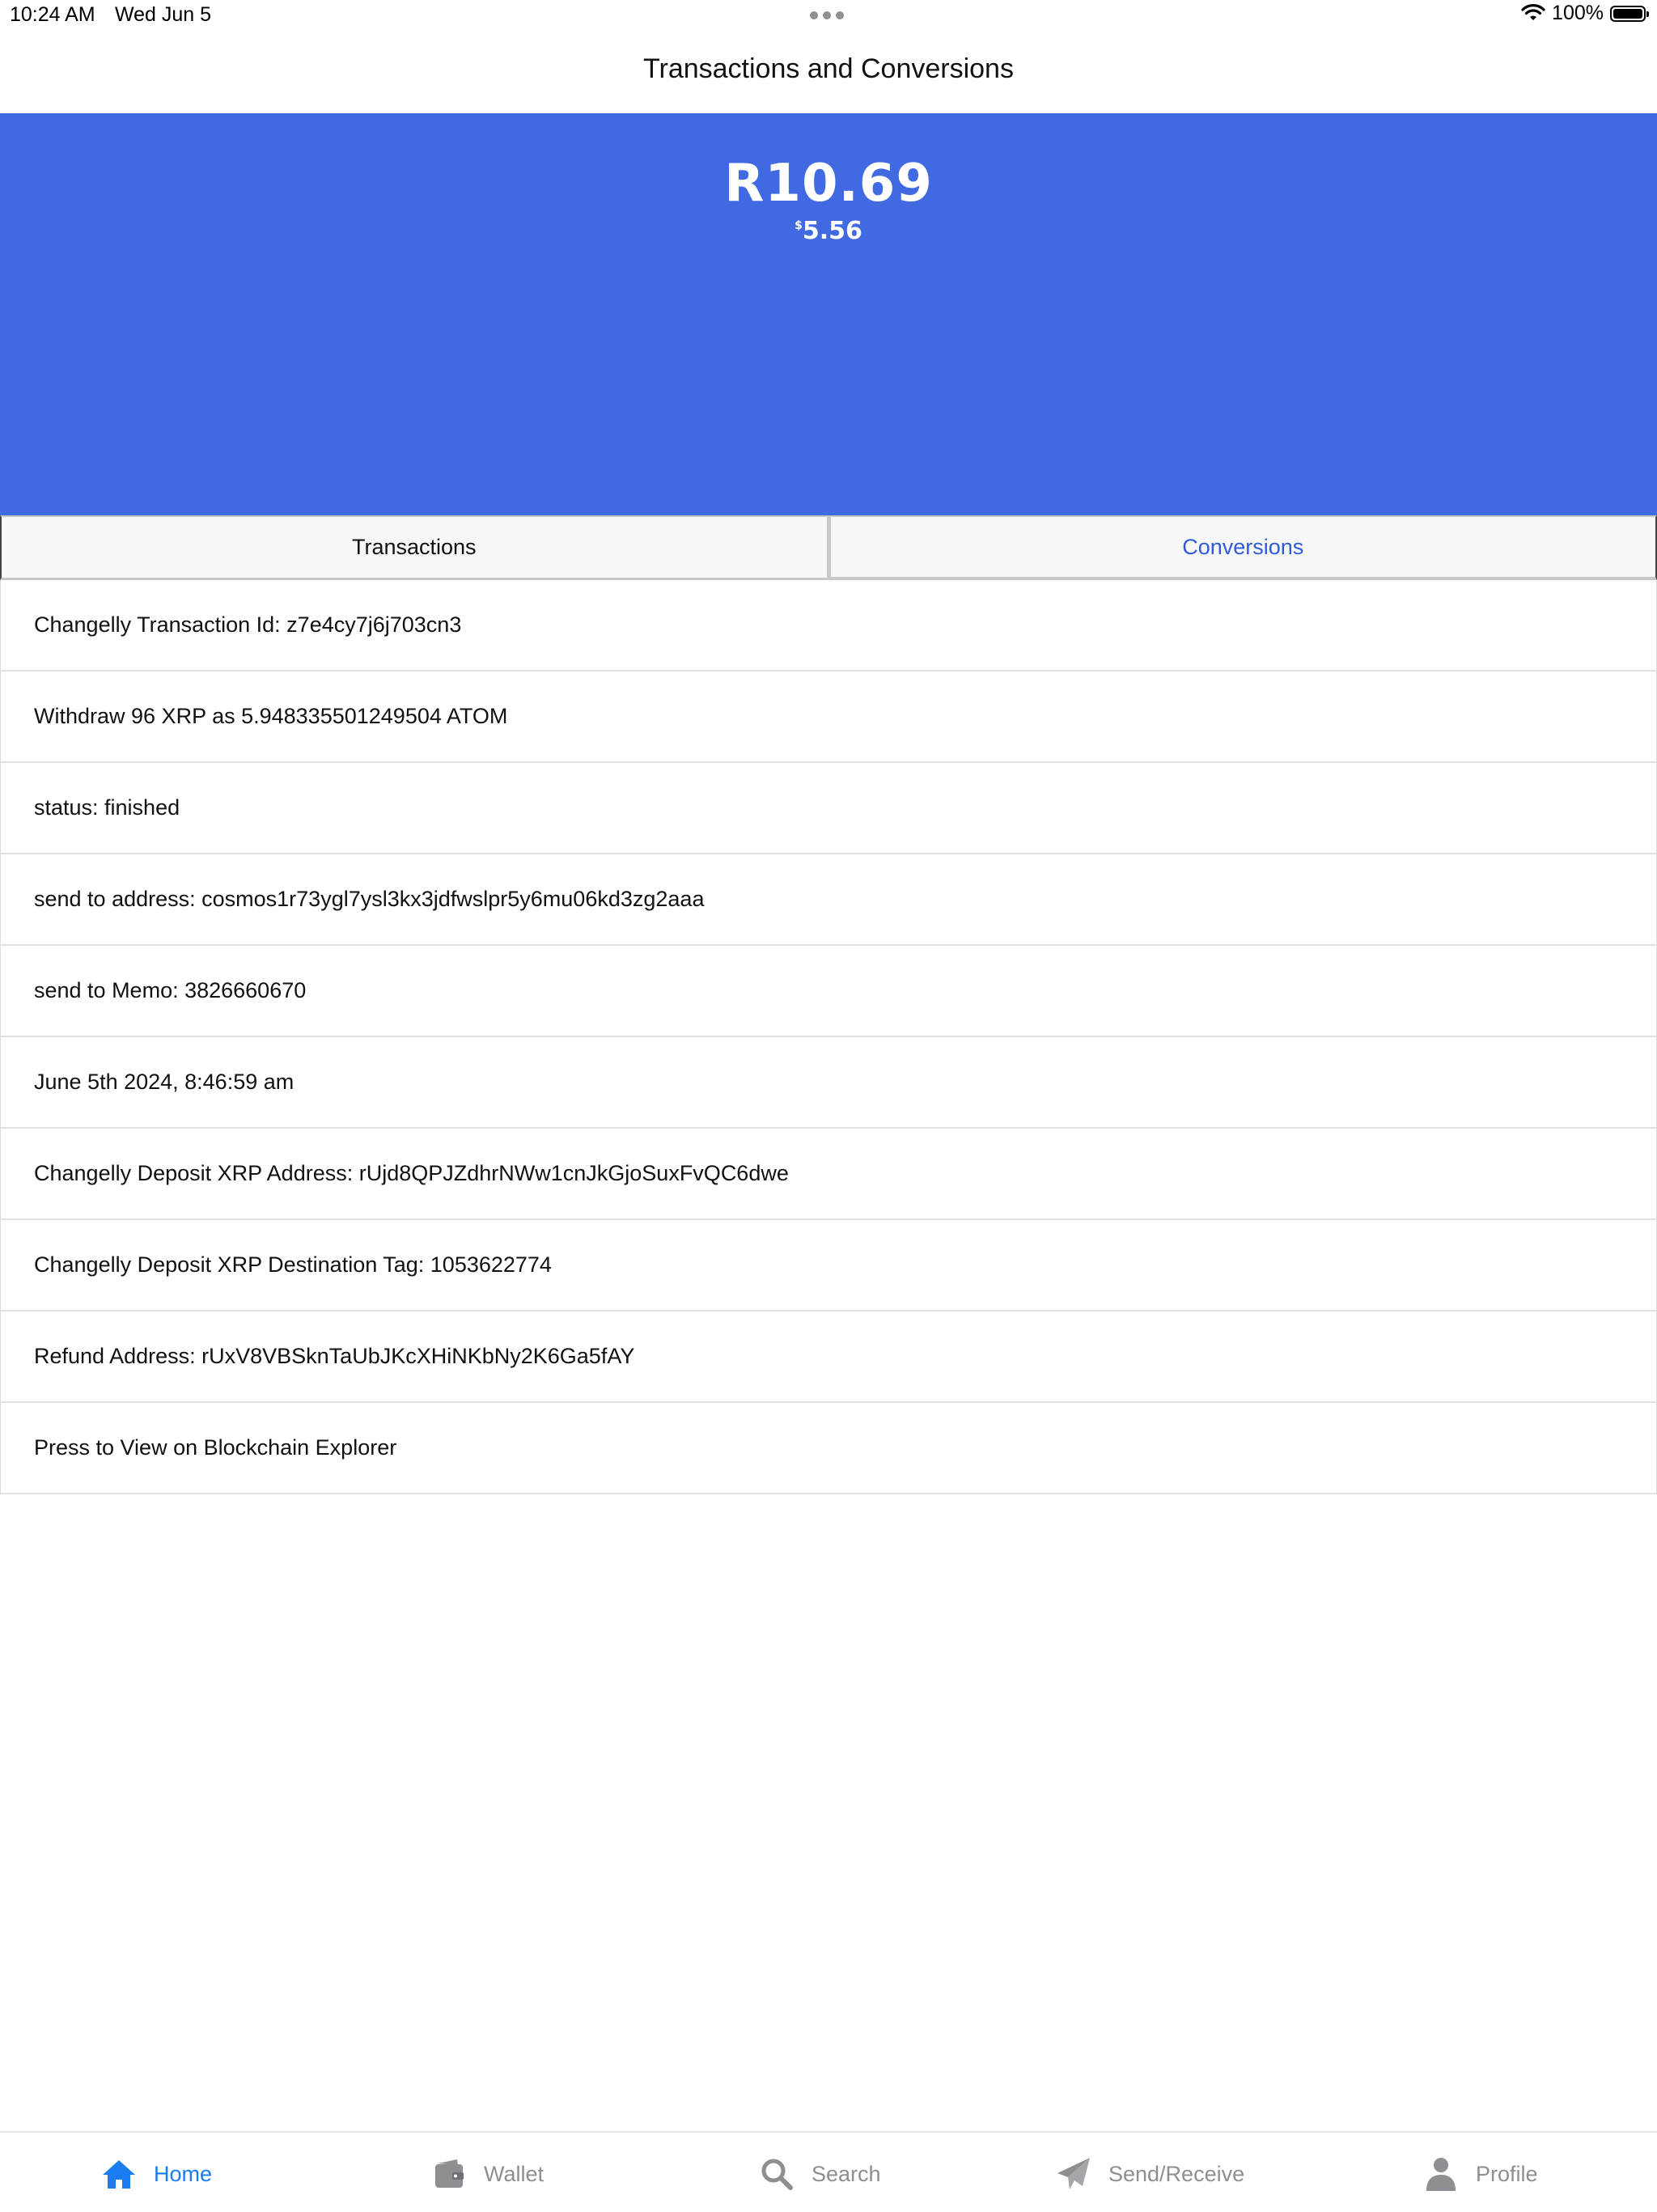 This screenshot has width=1657, height=2212. I want to click on page-title: Transactions and Conversions, so click(828, 69).